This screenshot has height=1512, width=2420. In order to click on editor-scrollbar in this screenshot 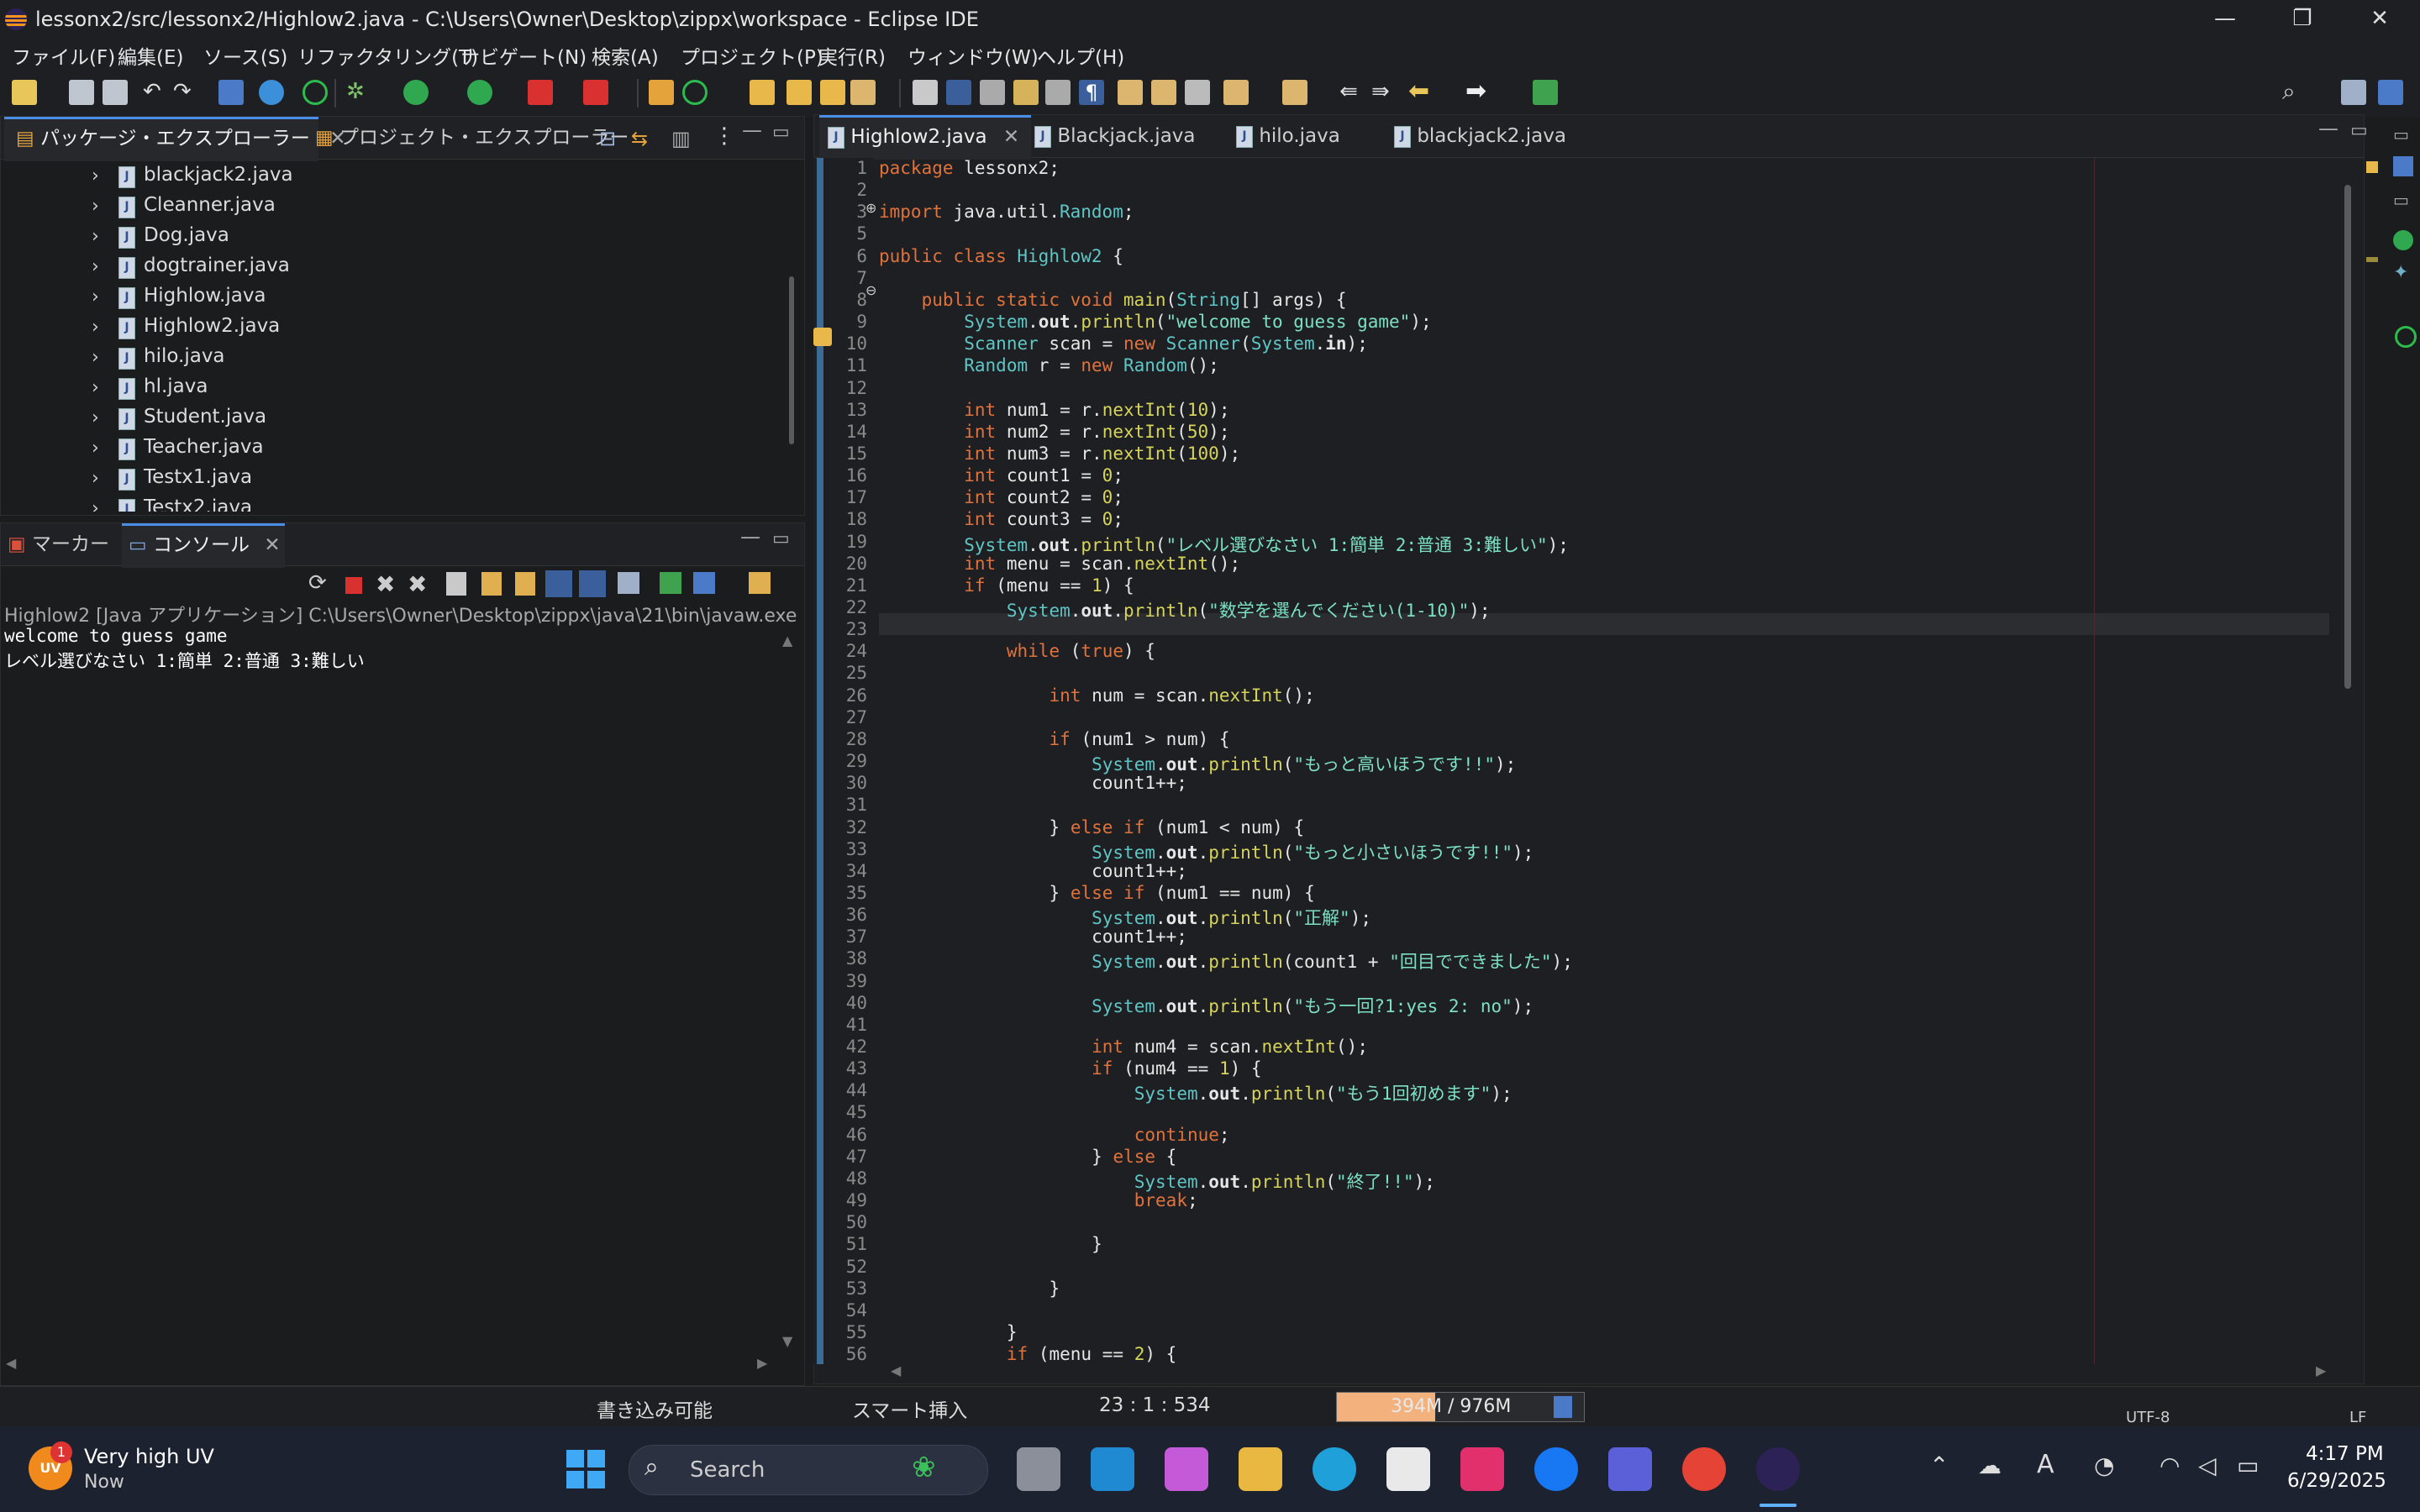, I will do `click(2347, 437)`.